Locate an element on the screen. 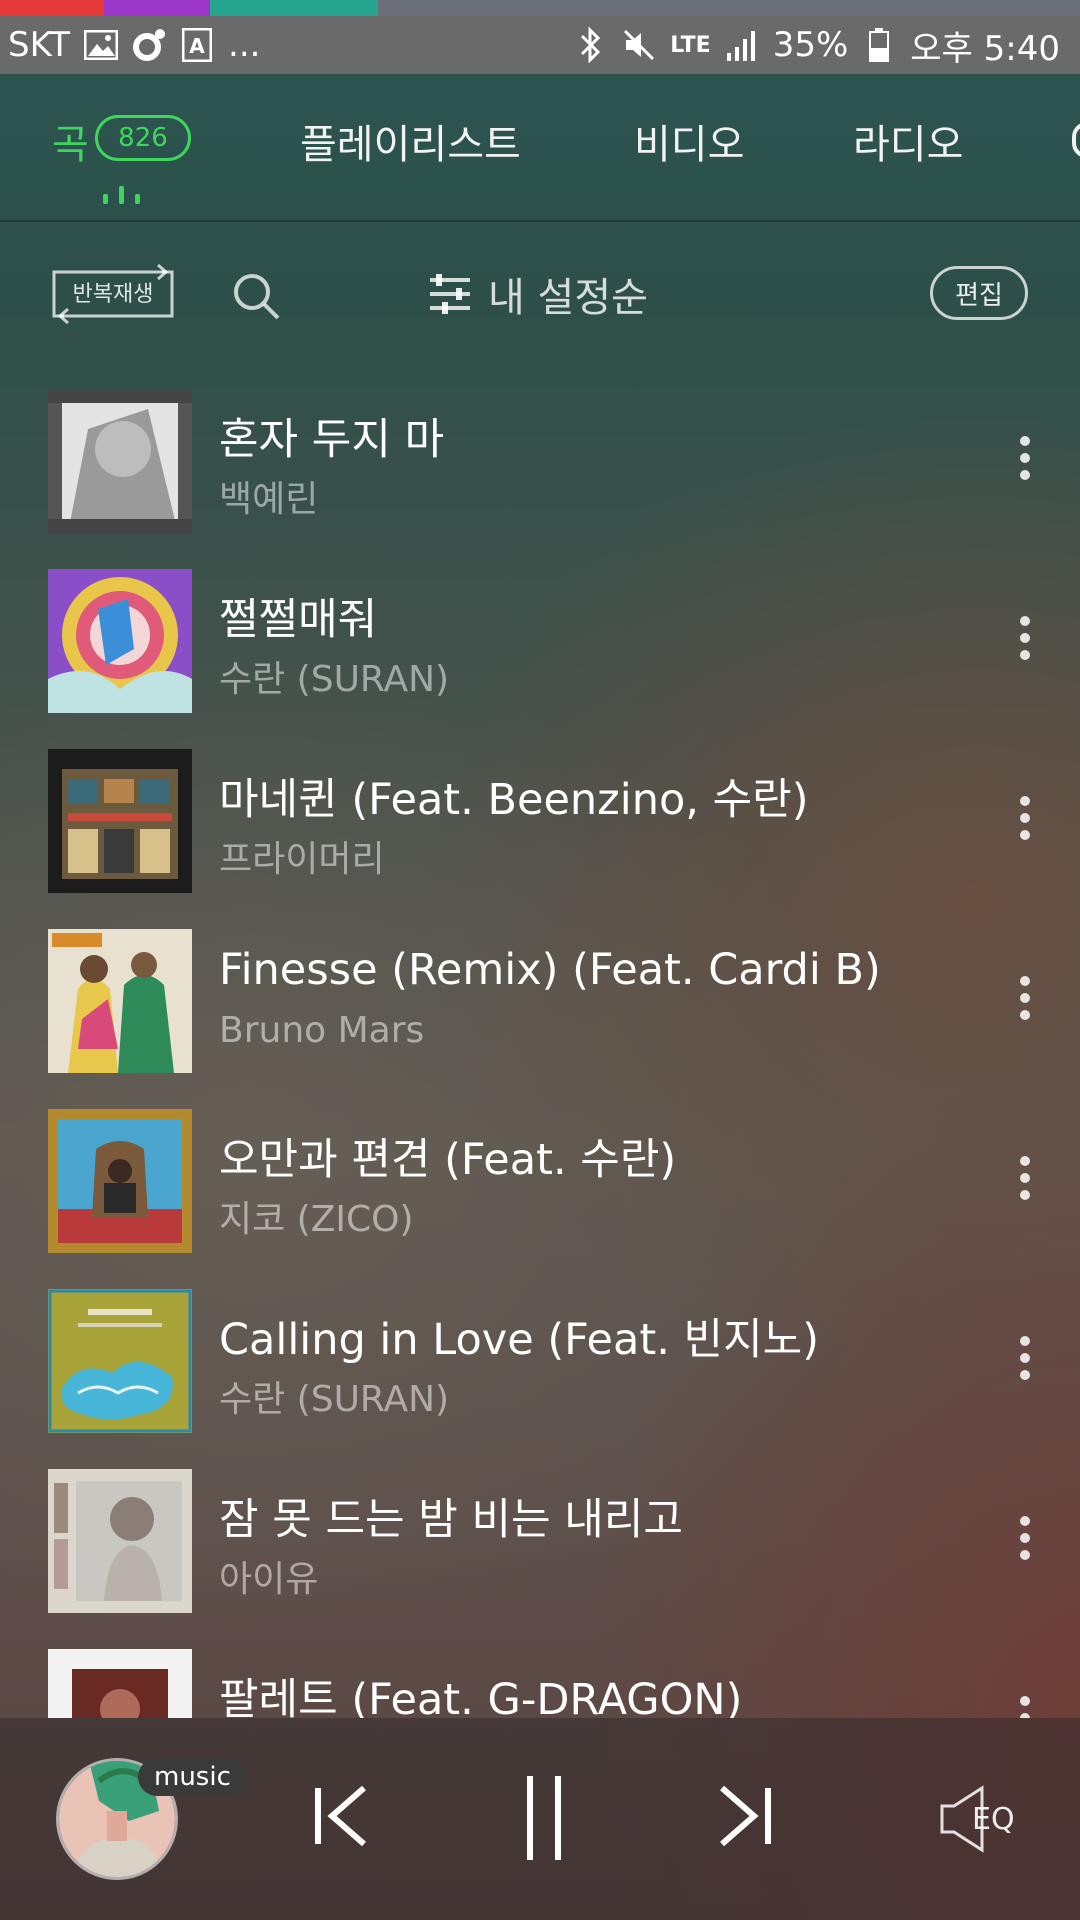  list-item: 오만과 편견 (Feat. 수란) 지코 (ZICO) is located at coordinates (540, 1180).